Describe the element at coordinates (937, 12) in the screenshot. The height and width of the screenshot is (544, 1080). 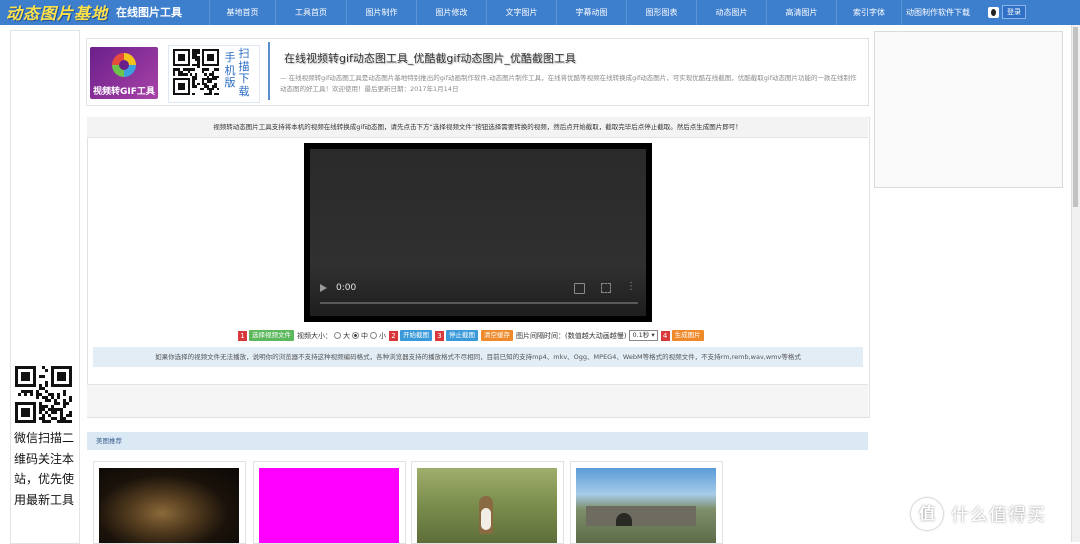
I see `nav-item-software-download: 动图制作软件下载` at that location.